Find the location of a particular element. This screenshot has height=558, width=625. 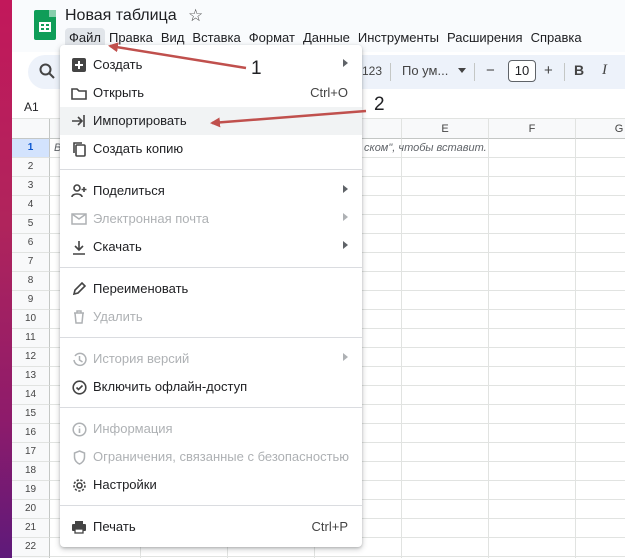

menu-extensions: Расширения is located at coordinates (485, 38).